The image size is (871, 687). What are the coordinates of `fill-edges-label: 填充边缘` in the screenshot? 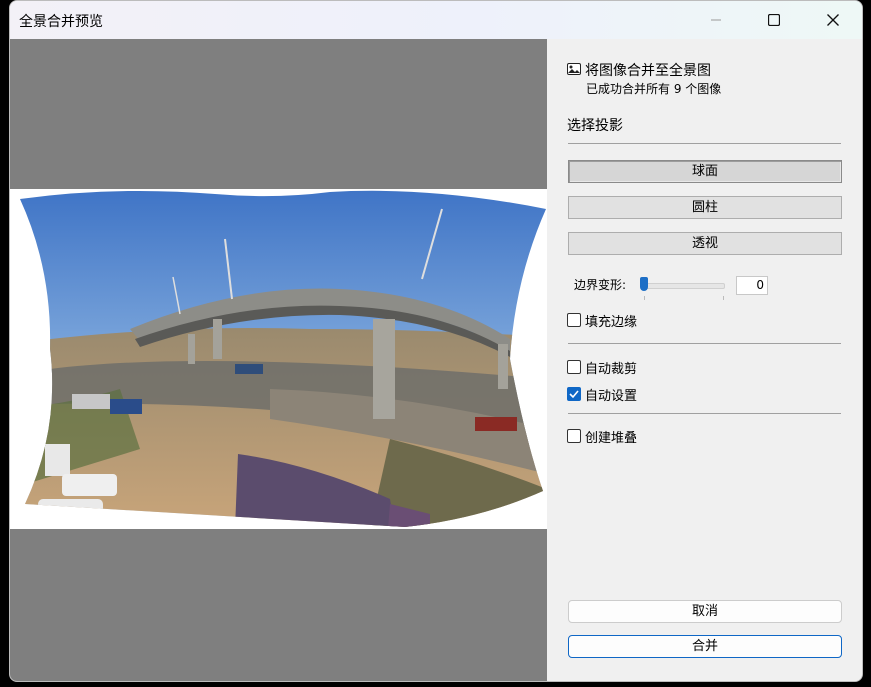 It's located at (611, 320).